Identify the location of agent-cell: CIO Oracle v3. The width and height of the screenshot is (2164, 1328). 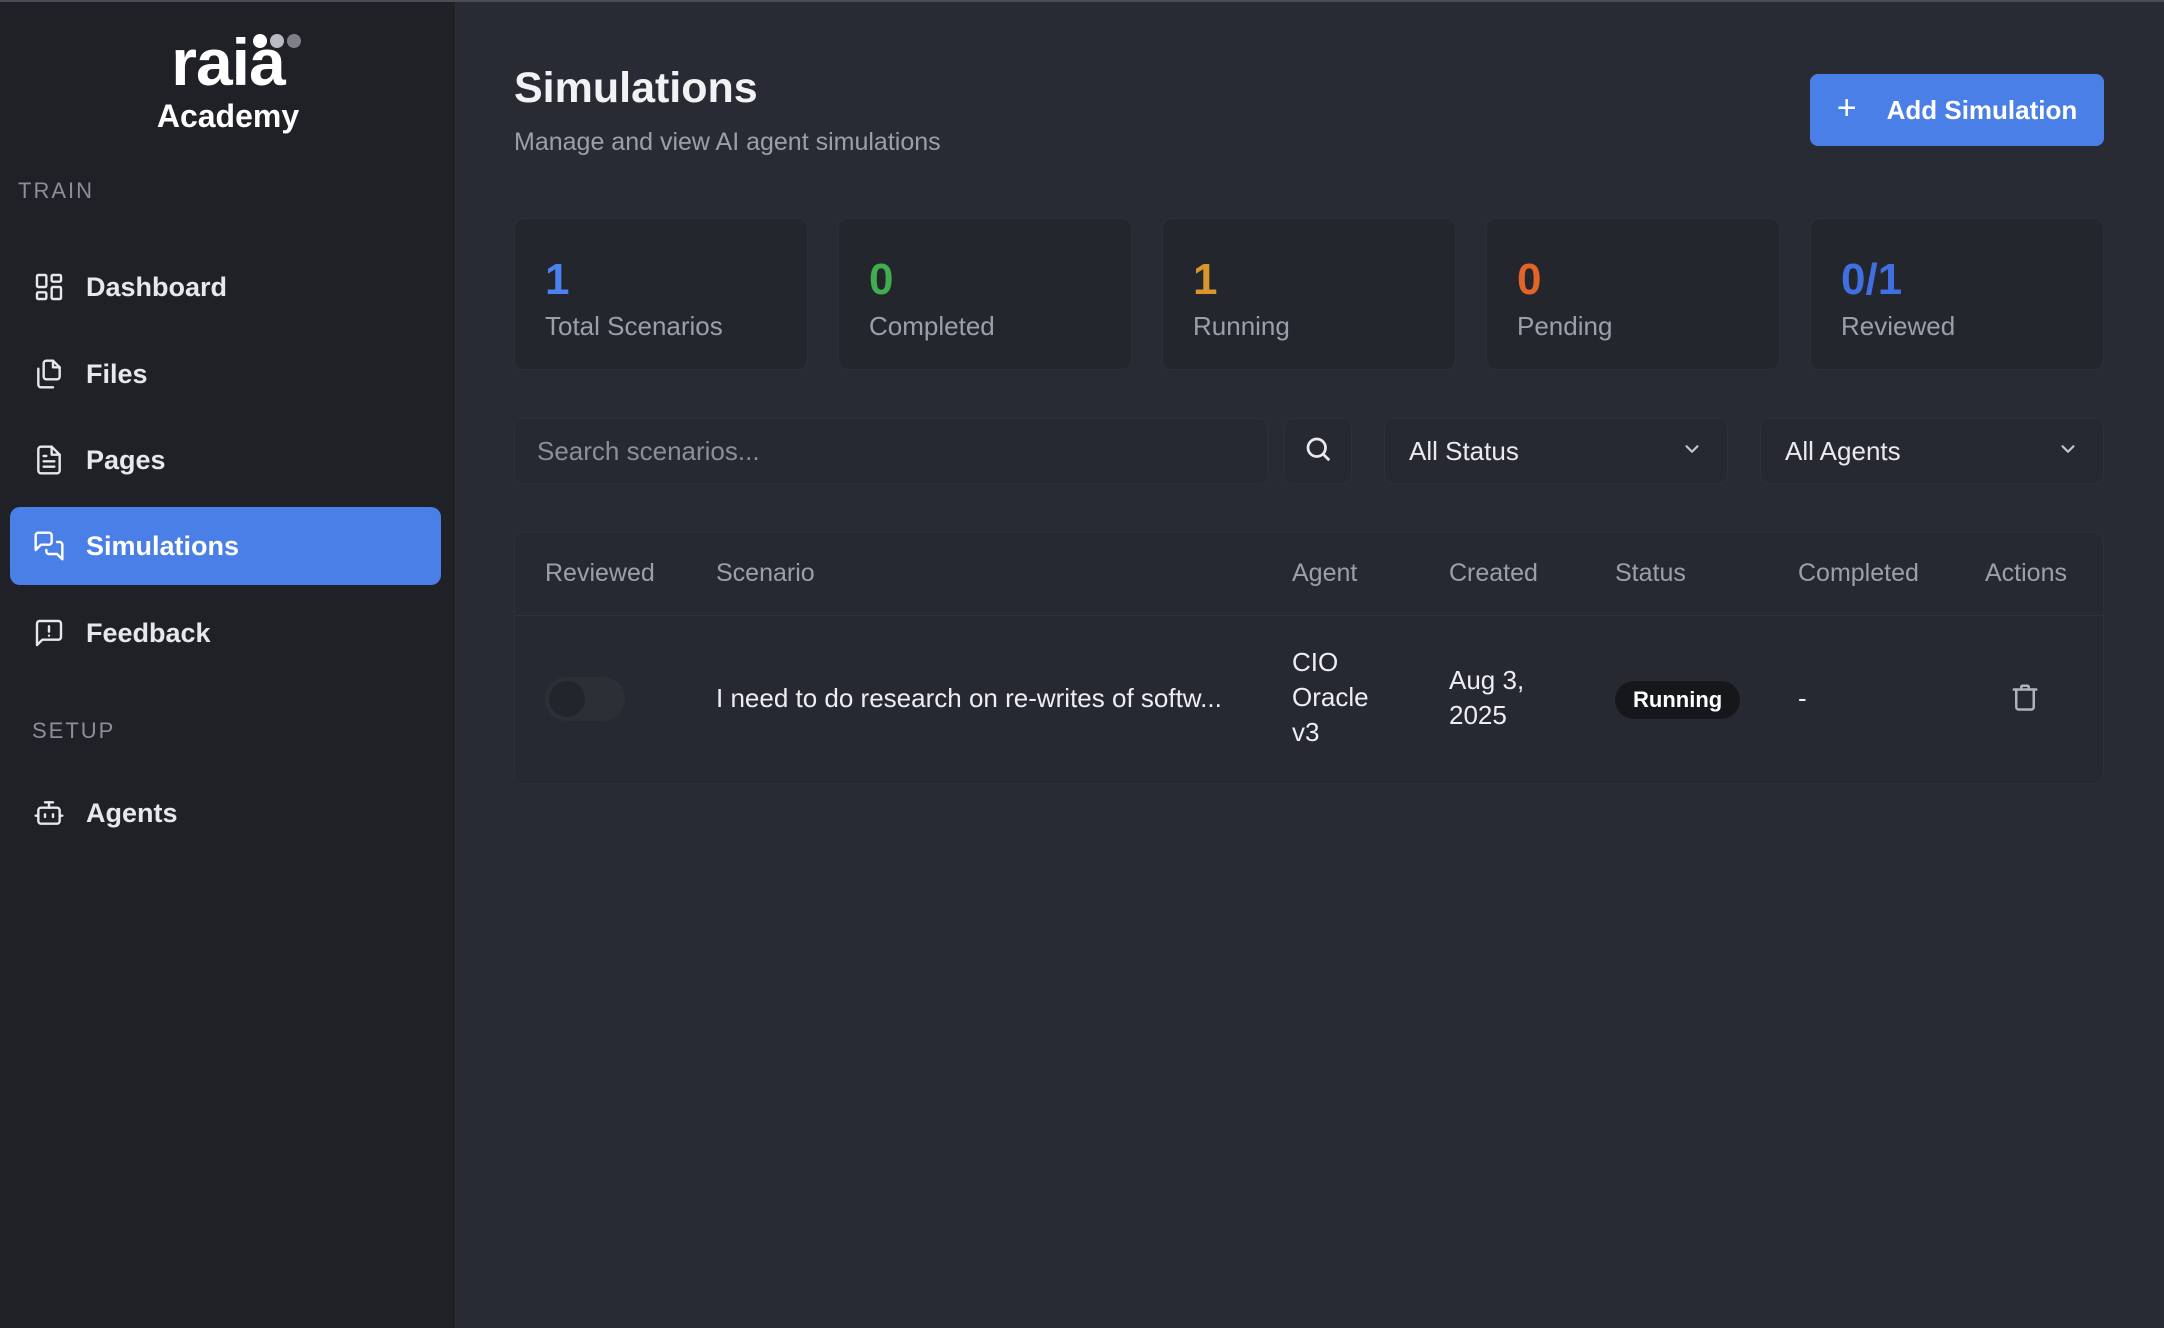
(1330, 697).